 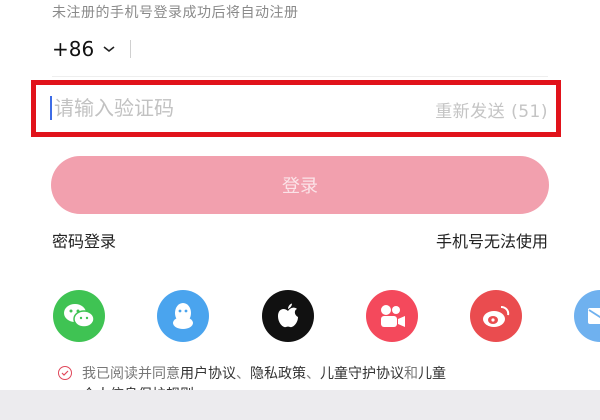 What do you see at coordinates (131, 49) in the screenshot?
I see `divider` at bounding box center [131, 49].